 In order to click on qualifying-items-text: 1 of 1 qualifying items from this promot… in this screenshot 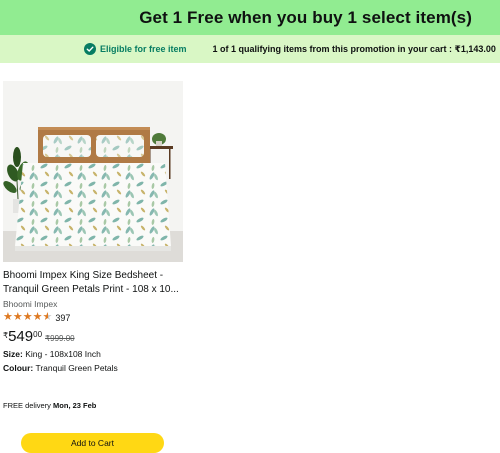, I will do `click(354, 48)`.